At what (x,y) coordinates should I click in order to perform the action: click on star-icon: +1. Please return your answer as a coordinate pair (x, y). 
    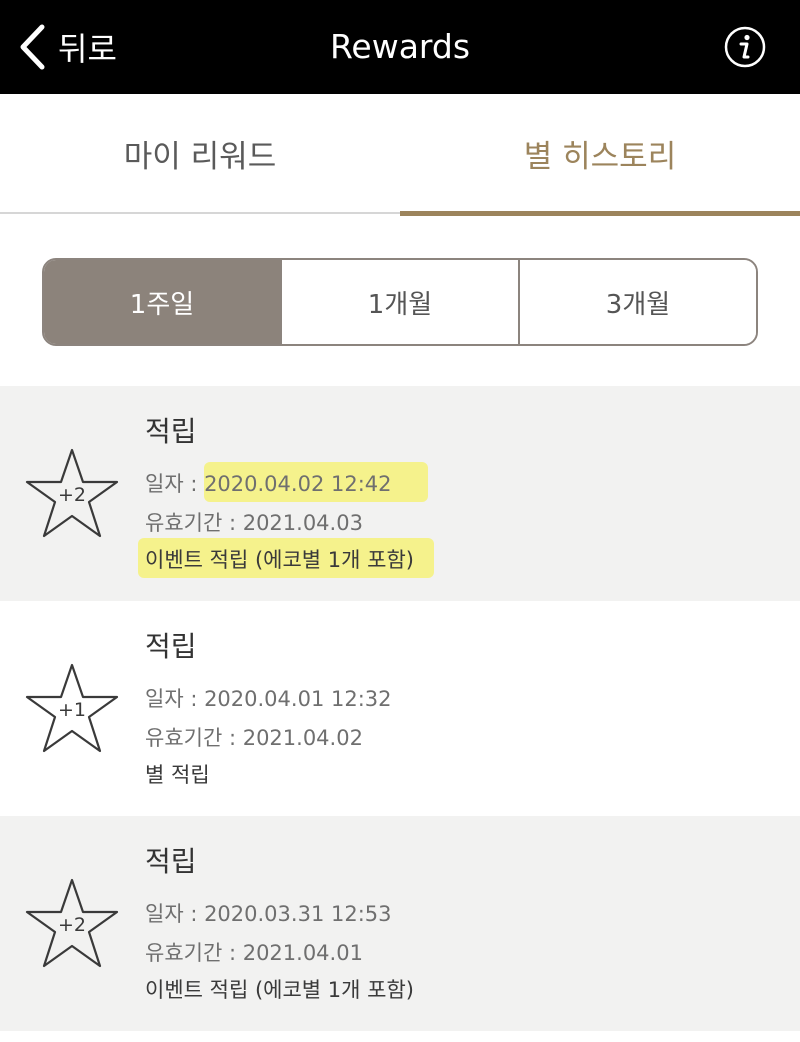
    Looking at the image, I should click on (72, 708).